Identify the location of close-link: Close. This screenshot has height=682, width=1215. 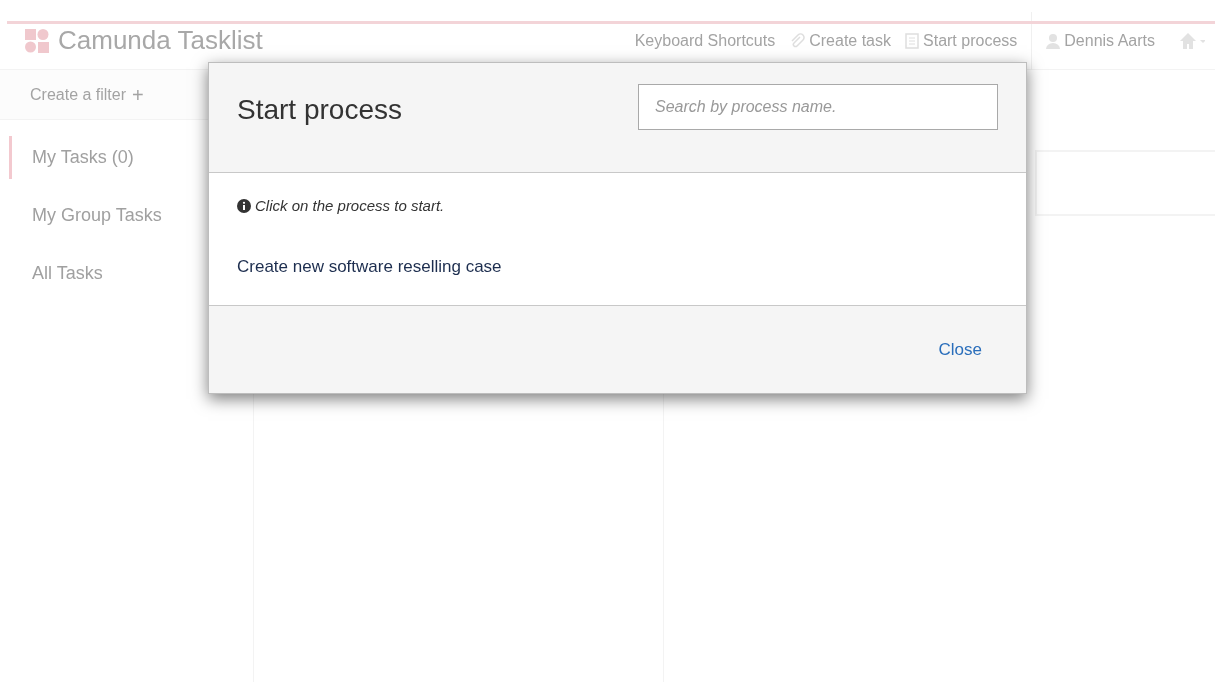
(960, 349).